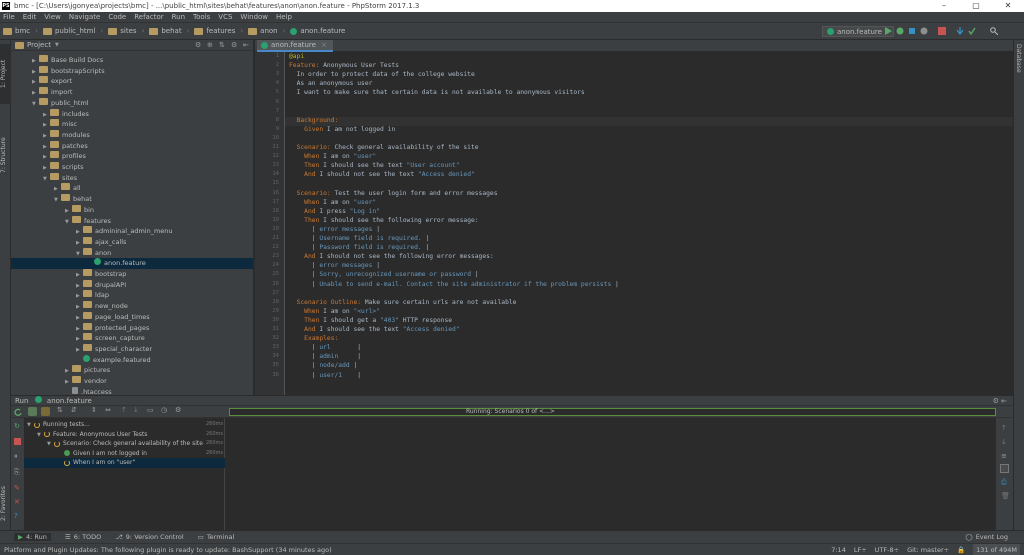 The width and height of the screenshot is (1024, 555). Describe the element at coordinates (132, 92) in the screenshot. I see `project-tree-item: ▶ import` at that location.